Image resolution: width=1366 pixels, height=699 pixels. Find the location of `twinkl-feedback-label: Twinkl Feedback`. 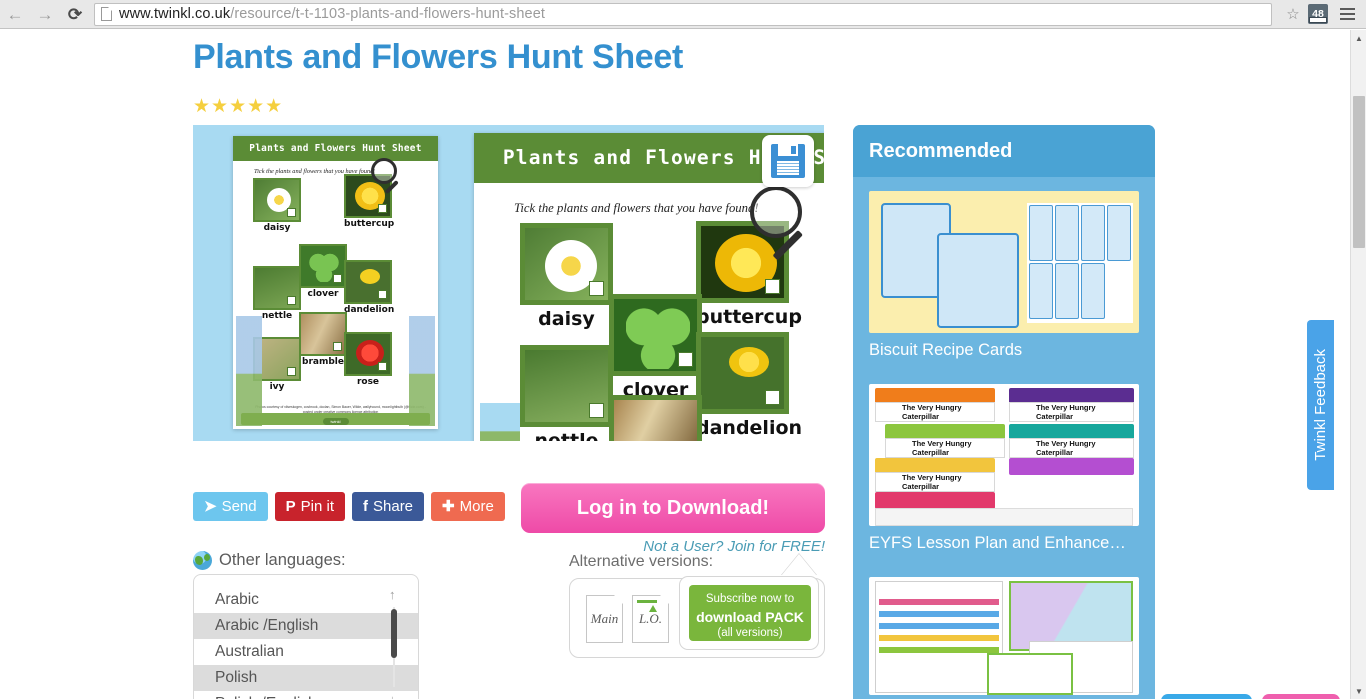

twinkl-feedback-label: Twinkl Feedback is located at coordinates (1320, 405).